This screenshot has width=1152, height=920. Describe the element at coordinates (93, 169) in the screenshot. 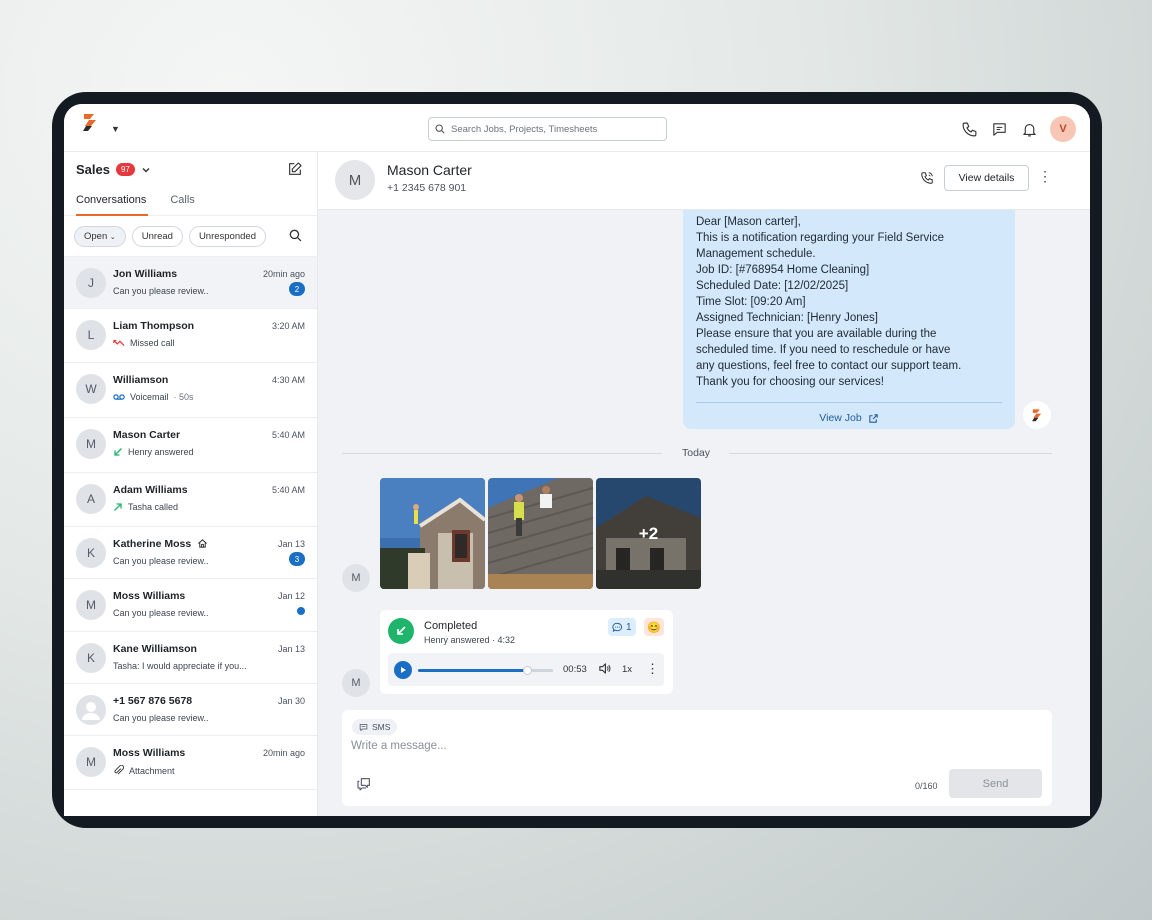

I see `inbox-title: Sales` at that location.